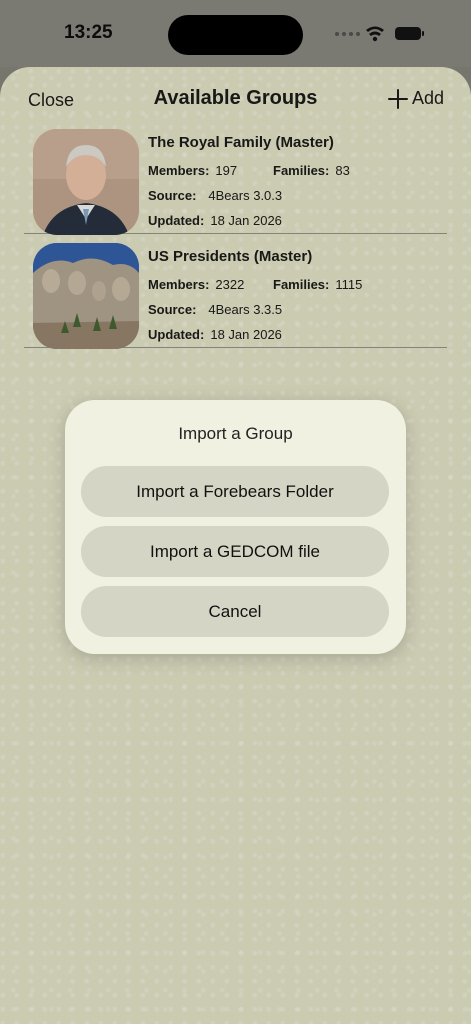 Image resolution: width=471 pixels, height=1024 pixels. What do you see at coordinates (235, 611) in the screenshot?
I see `cancel-button: Cancel` at bounding box center [235, 611].